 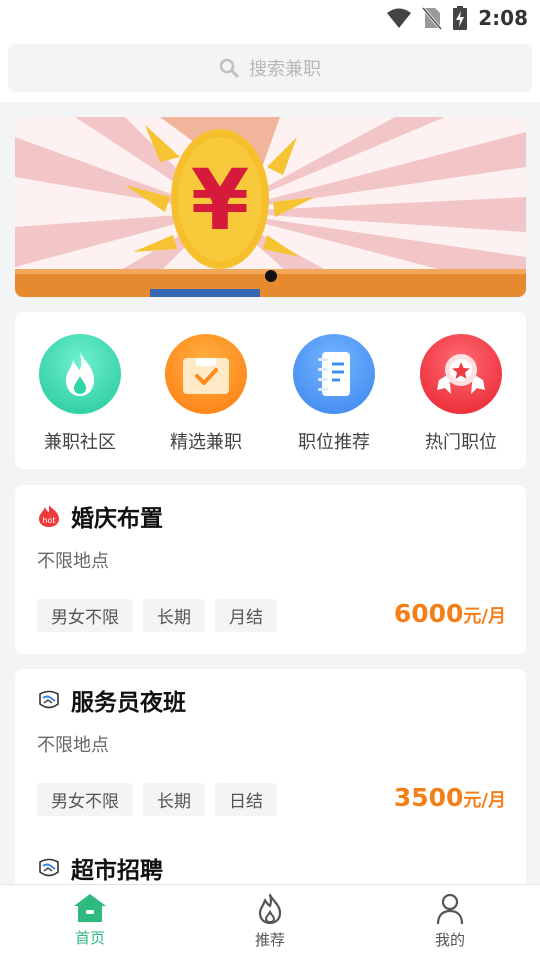 I want to click on quick-nav-label: 精选兼职, so click(x=206, y=442).